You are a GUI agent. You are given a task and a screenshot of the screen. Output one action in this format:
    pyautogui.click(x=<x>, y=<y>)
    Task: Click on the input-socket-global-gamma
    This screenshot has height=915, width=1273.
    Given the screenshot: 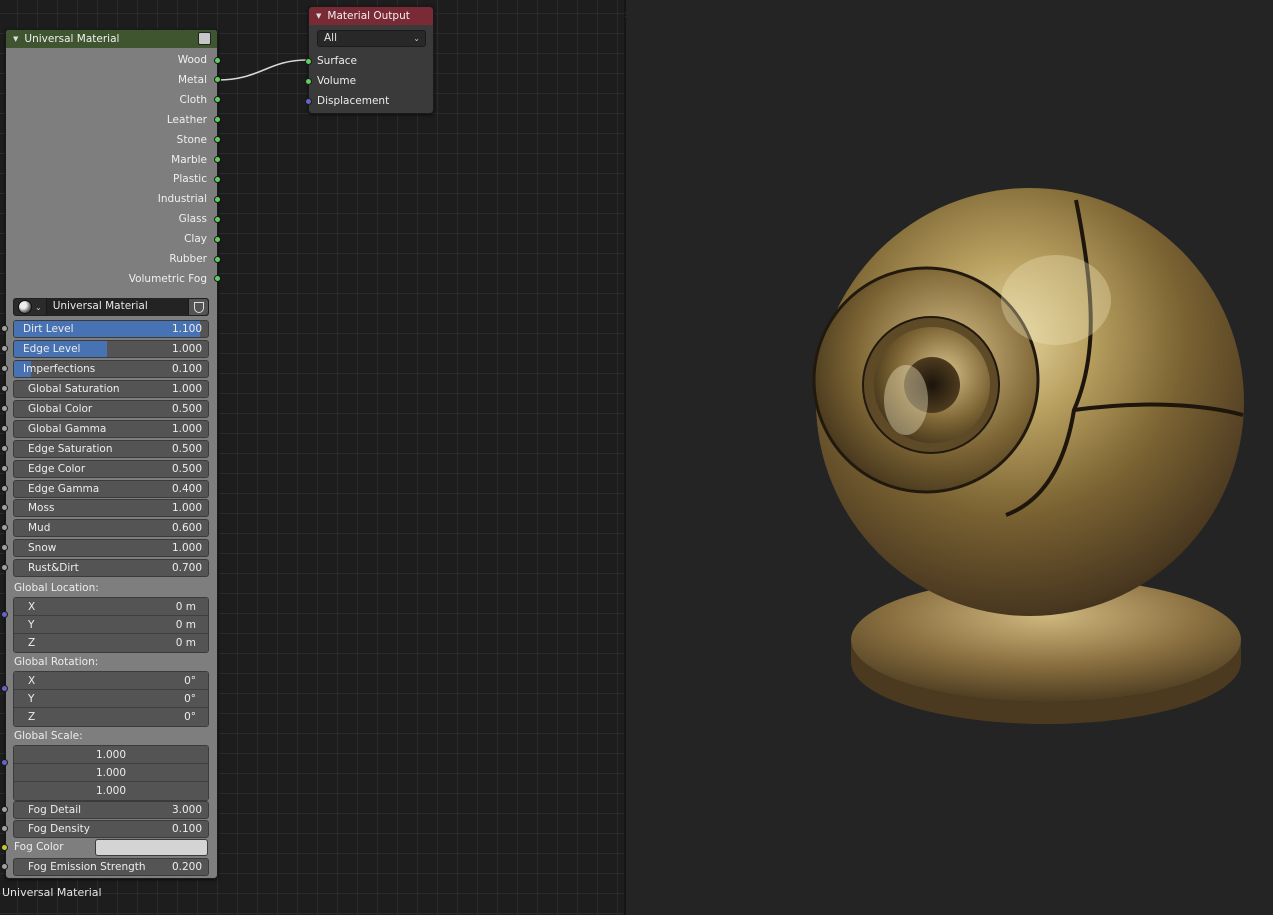 What is the action you would take?
    pyautogui.click(x=4, y=428)
    